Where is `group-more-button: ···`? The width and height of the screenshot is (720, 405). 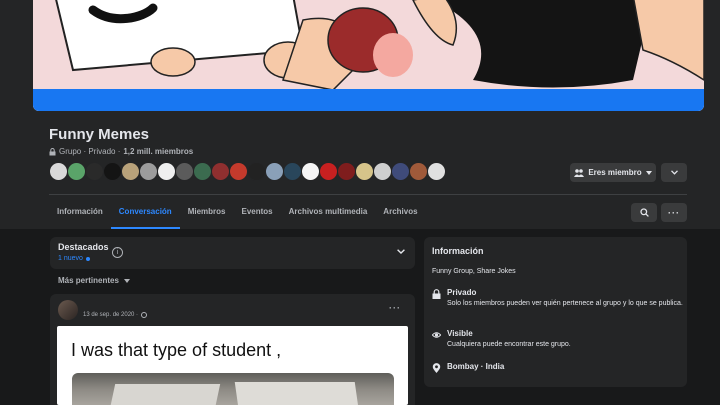 group-more-button: ··· is located at coordinates (674, 212).